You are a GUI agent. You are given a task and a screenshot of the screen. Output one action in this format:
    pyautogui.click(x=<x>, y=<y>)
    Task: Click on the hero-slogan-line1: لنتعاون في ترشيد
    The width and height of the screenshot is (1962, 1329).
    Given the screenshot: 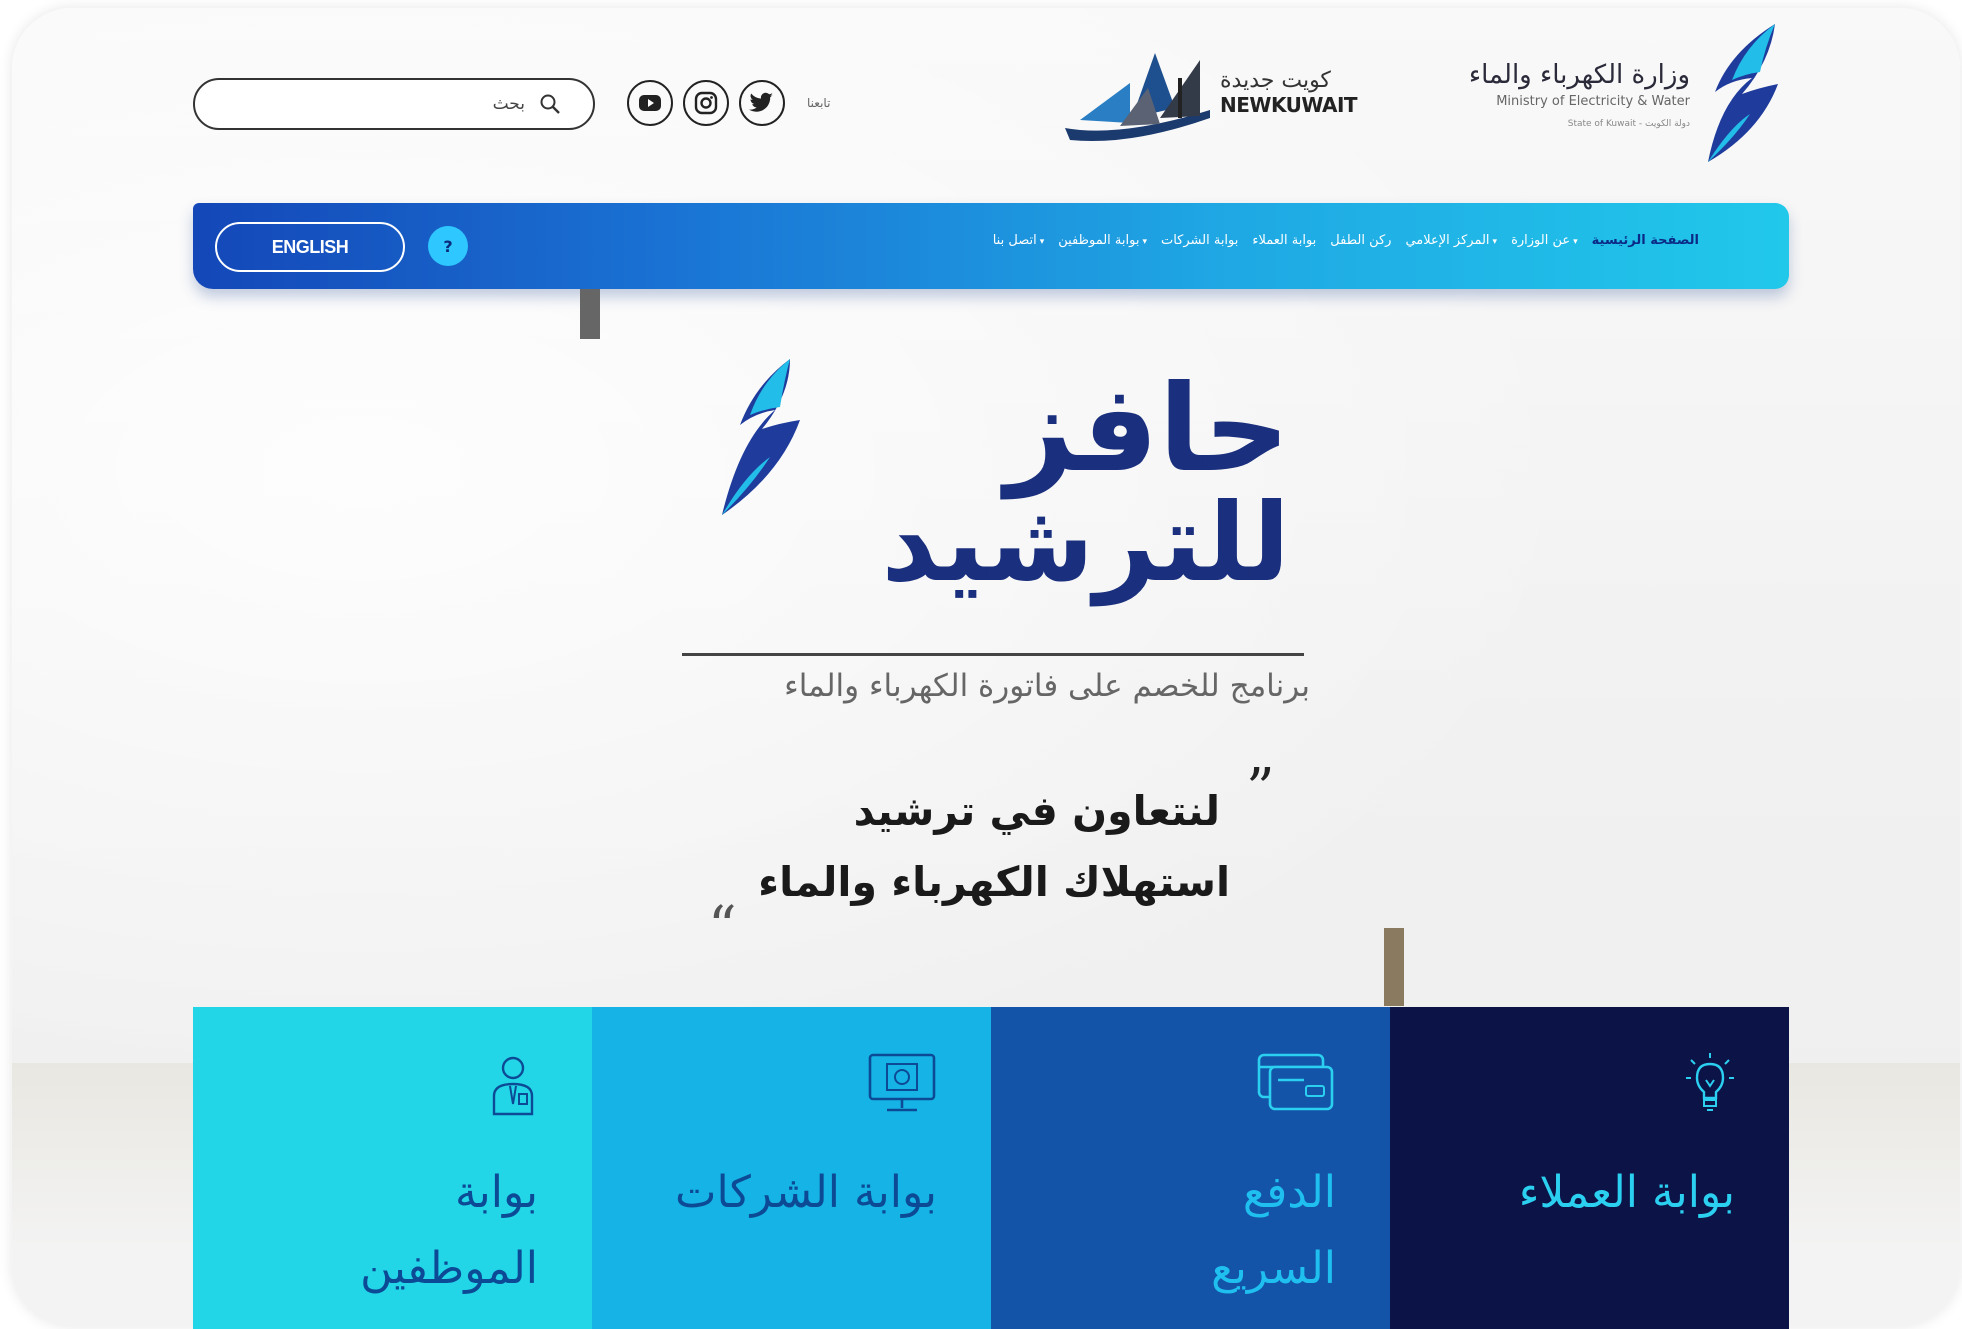 What is the action you would take?
    pyautogui.click(x=1036, y=811)
    